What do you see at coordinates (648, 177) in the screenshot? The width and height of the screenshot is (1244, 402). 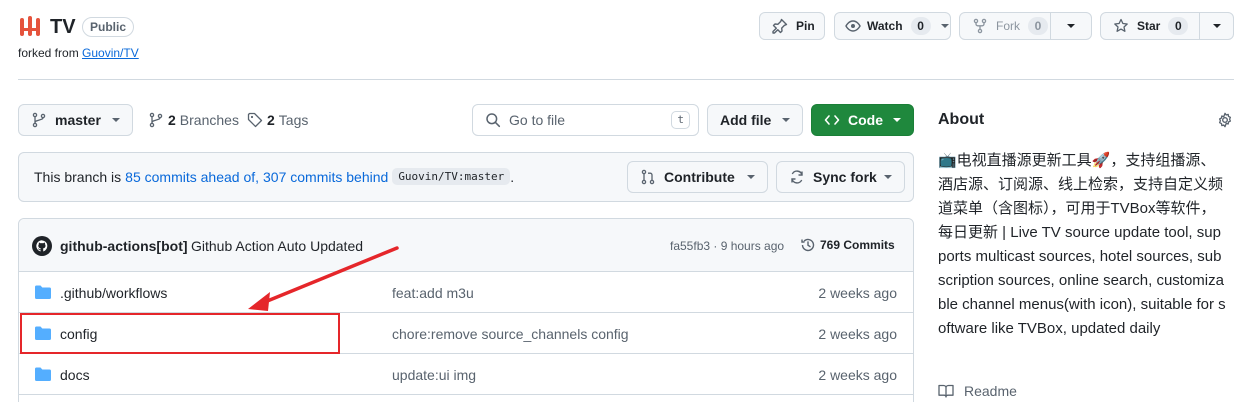 I see `pull-request-icon` at bounding box center [648, 177].